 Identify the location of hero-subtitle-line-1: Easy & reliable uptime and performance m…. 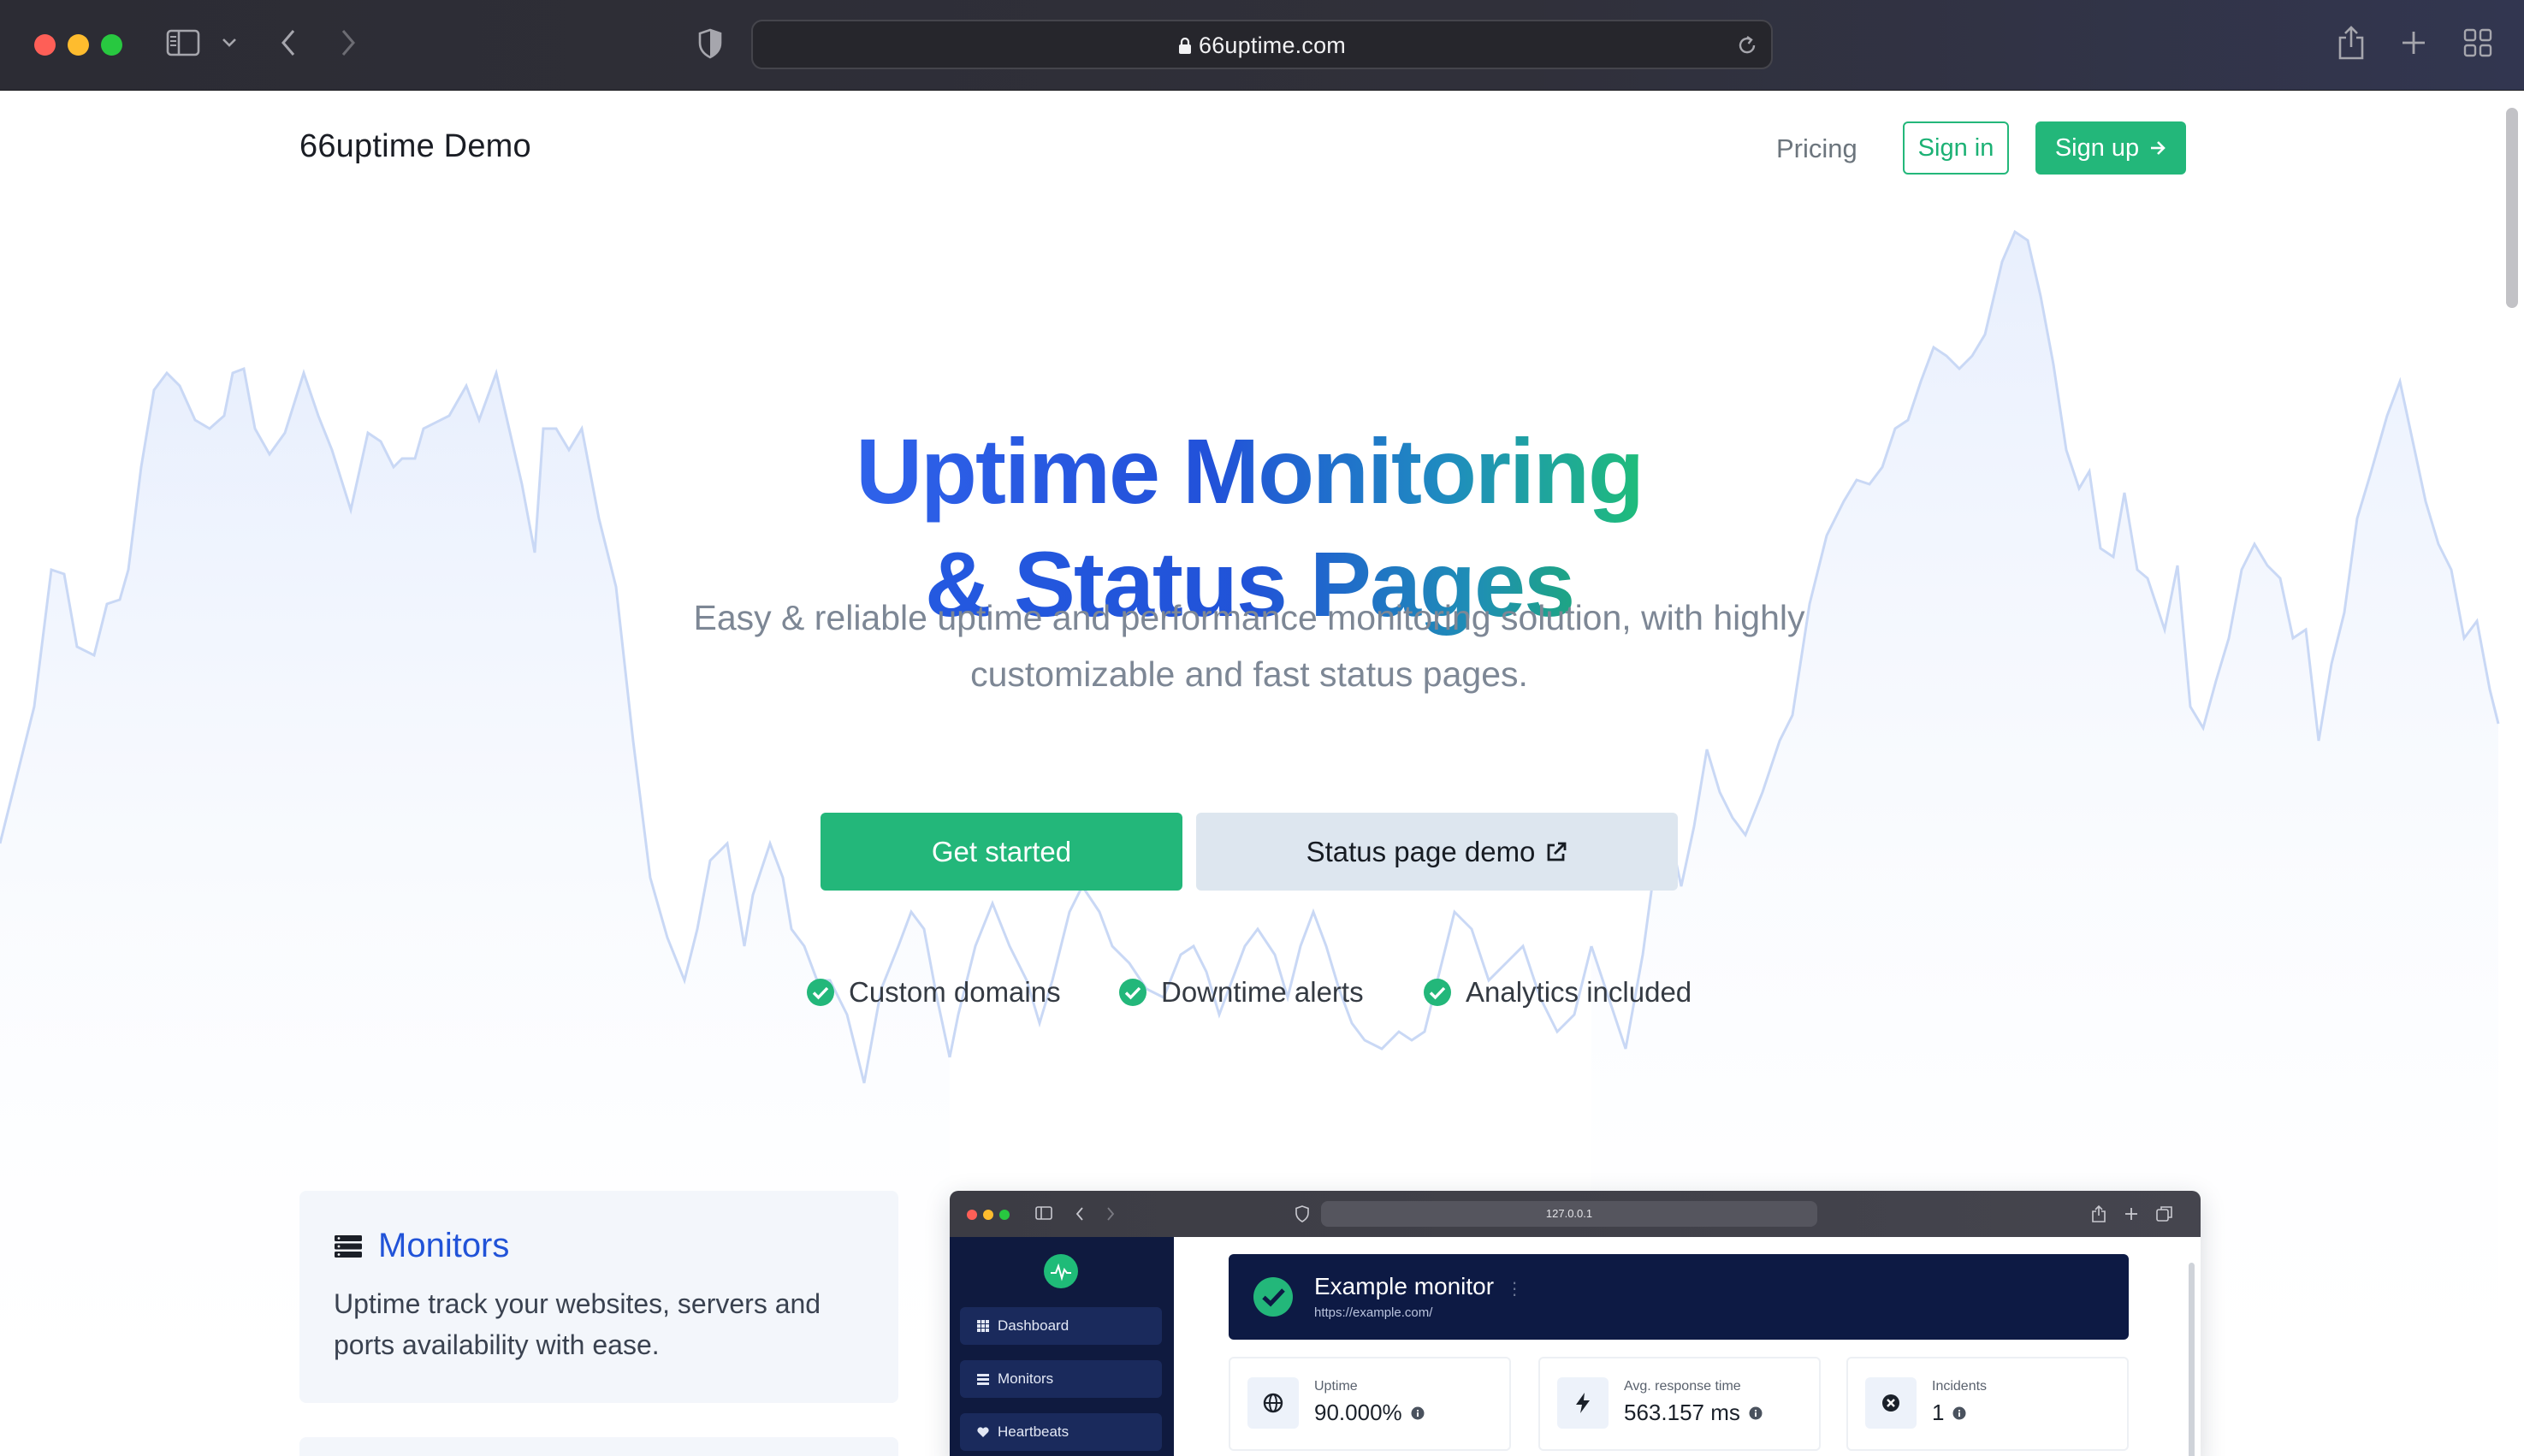
(1249, 617).